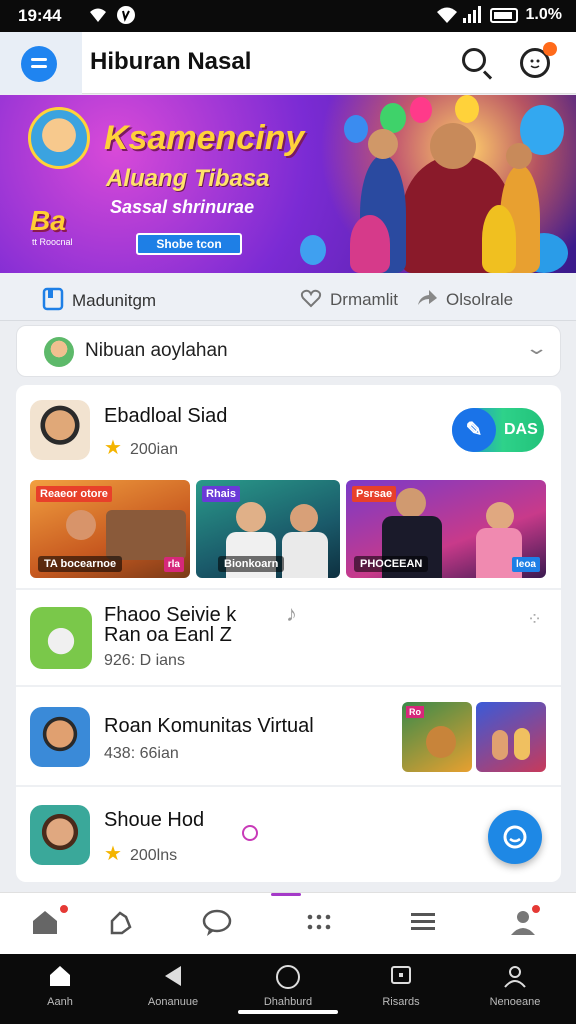  What do you see at coordinates (473, 17) in the screenshot?
I see `cell-signal-icon` at bounding box center [473, 17].